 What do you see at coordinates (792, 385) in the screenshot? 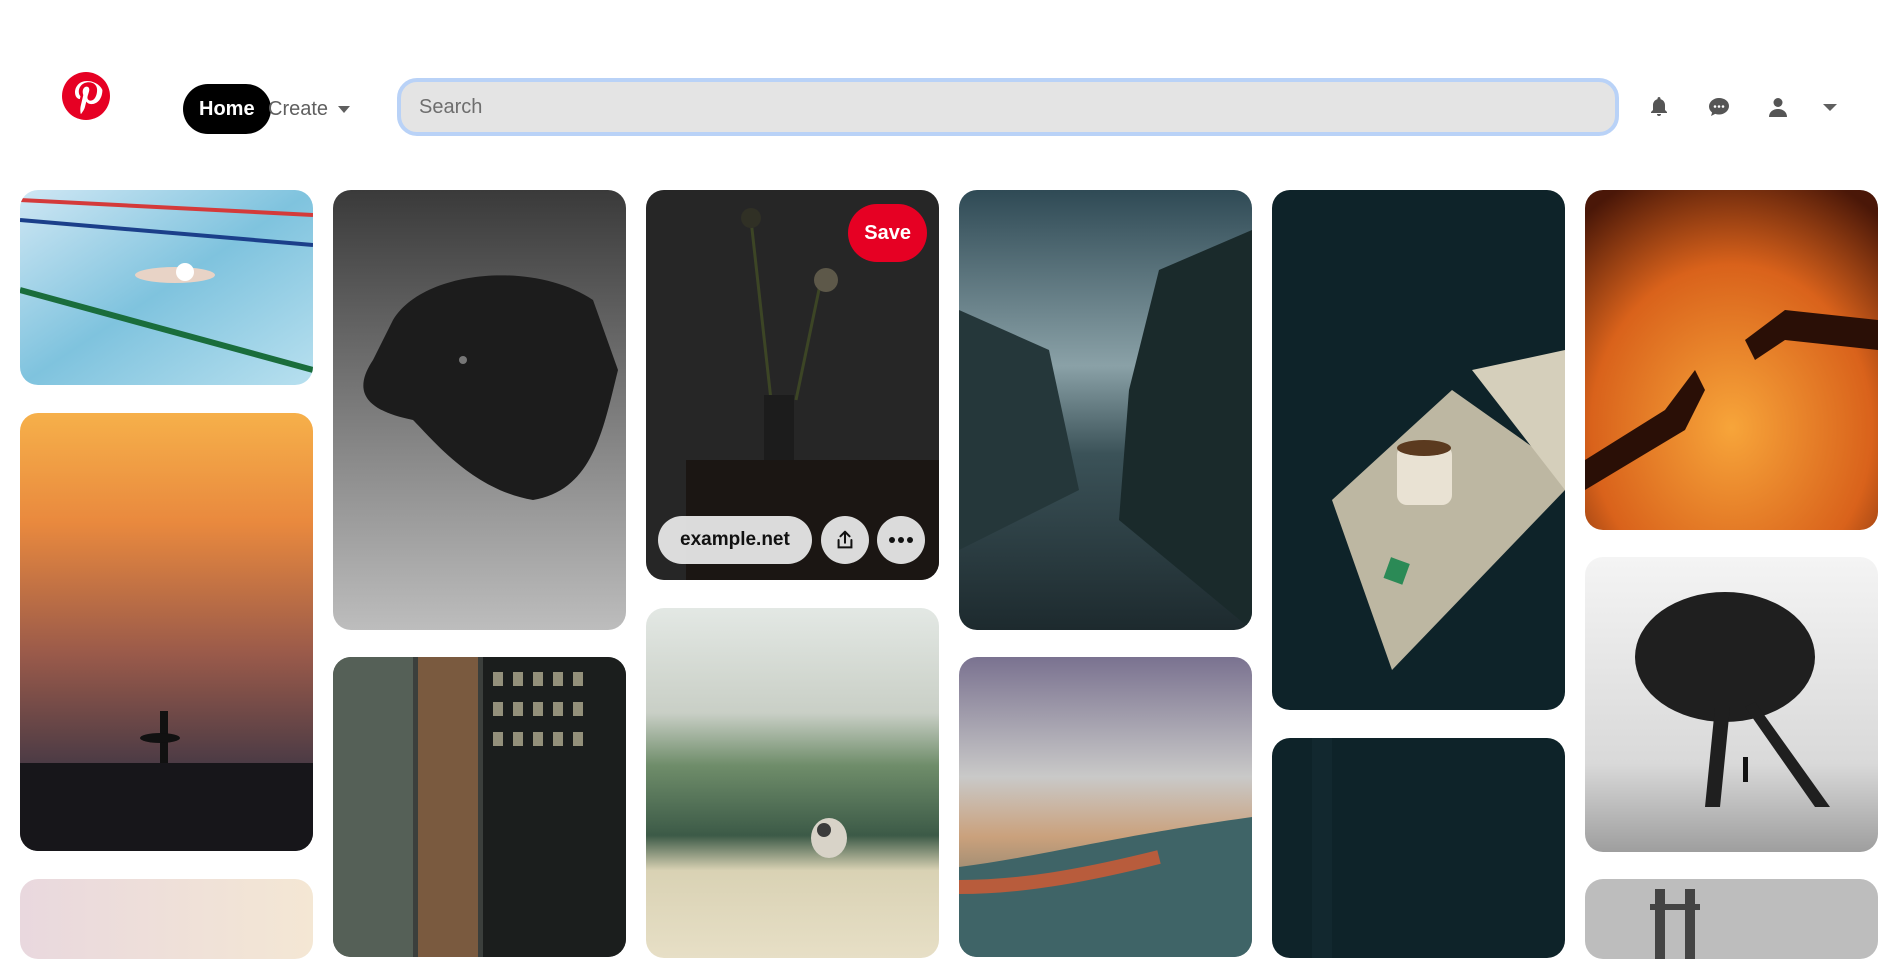
I see `pin-card-hovered: Save example.net` at bounding box center [792, 385].